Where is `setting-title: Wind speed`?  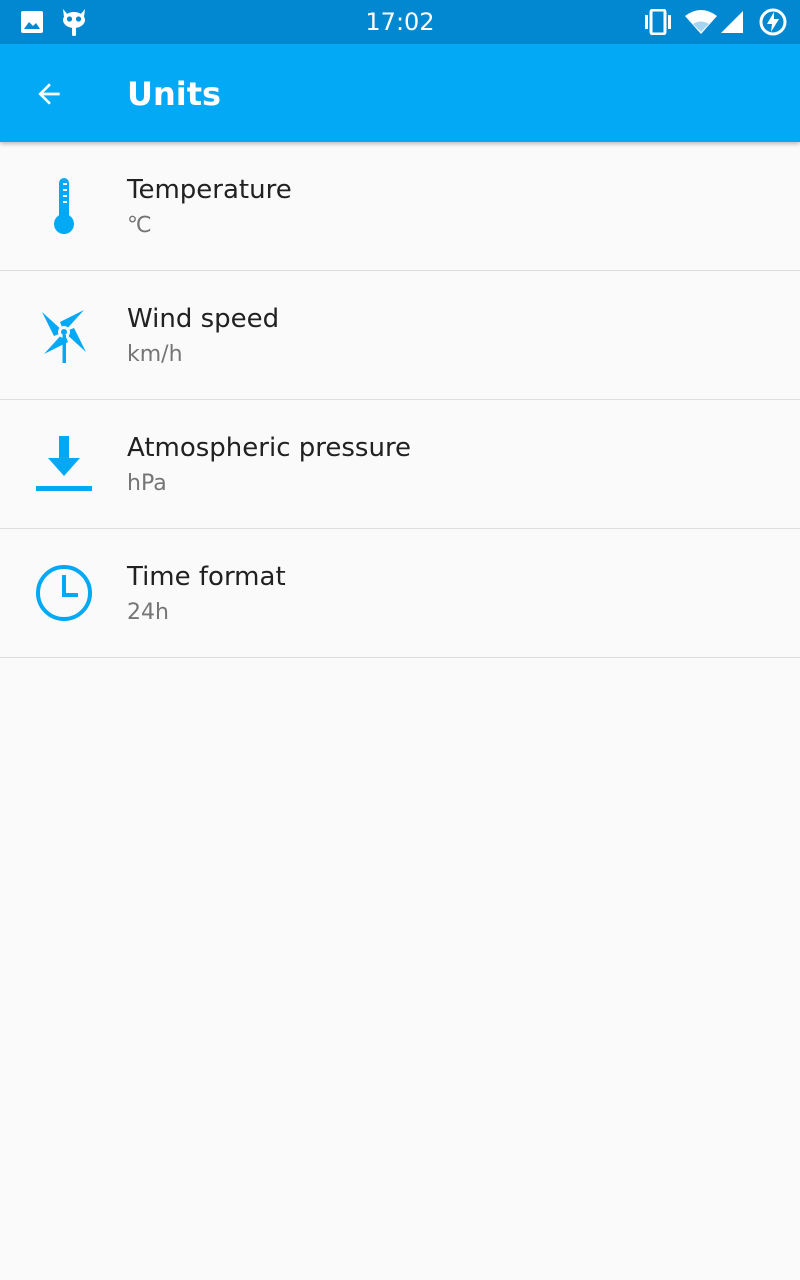
setting-title: Wind speed is located at coordinates (203, 319).